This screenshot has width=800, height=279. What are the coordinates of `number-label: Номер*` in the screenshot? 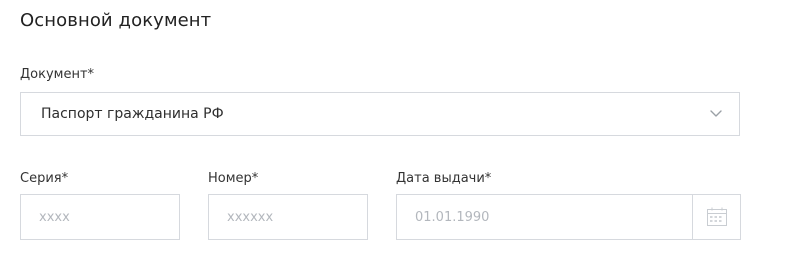 It's located at (233, 178).